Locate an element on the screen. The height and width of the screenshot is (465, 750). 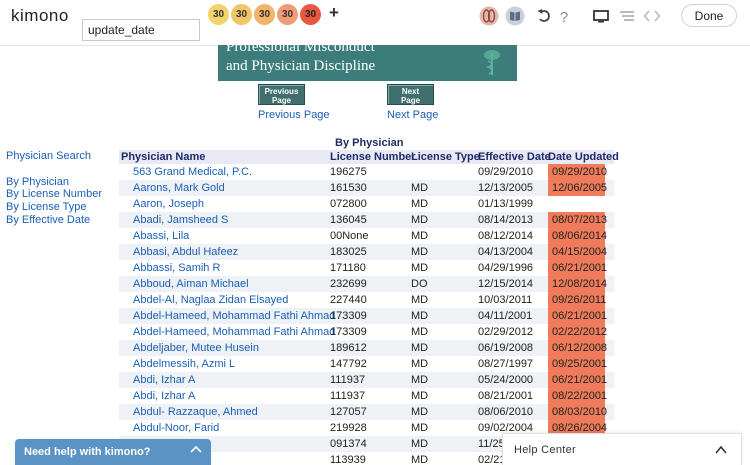
nav-by-physician: By Physician is located at coordinates (37, 182).